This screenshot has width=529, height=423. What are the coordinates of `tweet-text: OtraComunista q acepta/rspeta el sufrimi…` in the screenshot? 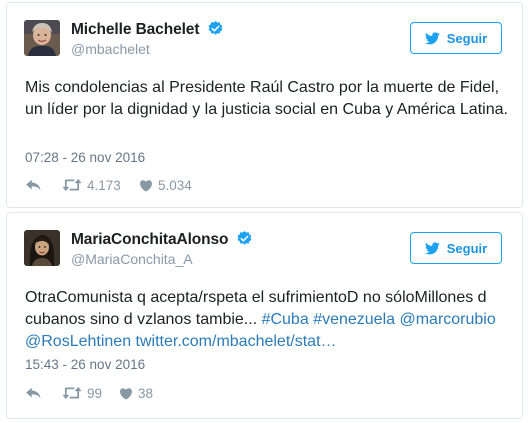 It's located at (269, 320).